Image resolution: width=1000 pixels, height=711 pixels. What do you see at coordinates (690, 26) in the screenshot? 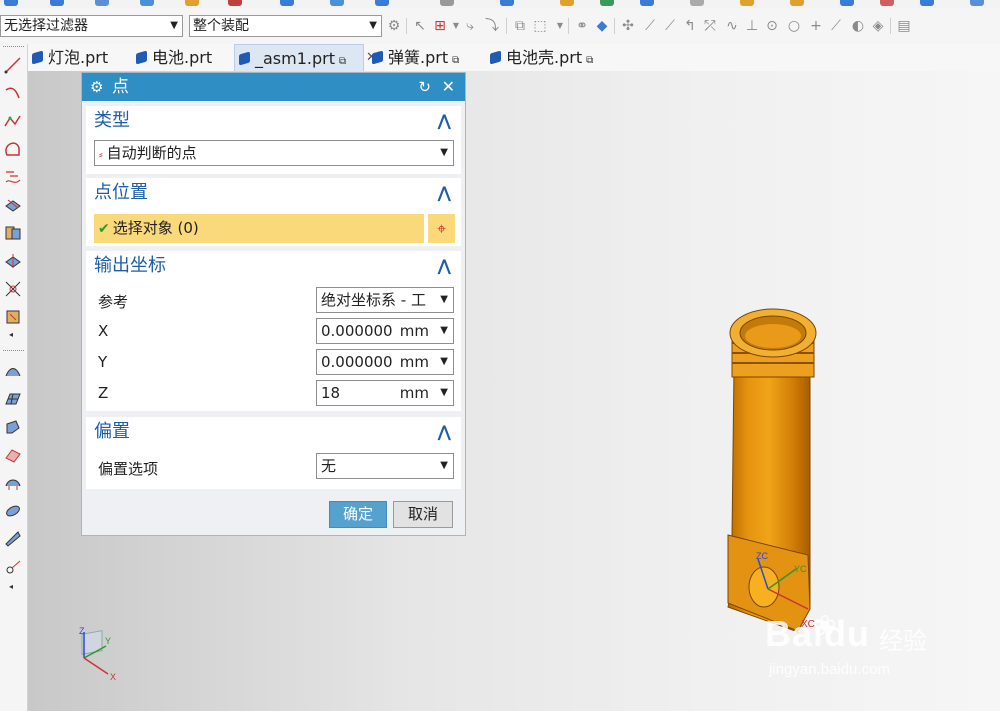
I see `control-point-snap-icon: ↰` at bounding box center [690, 26].